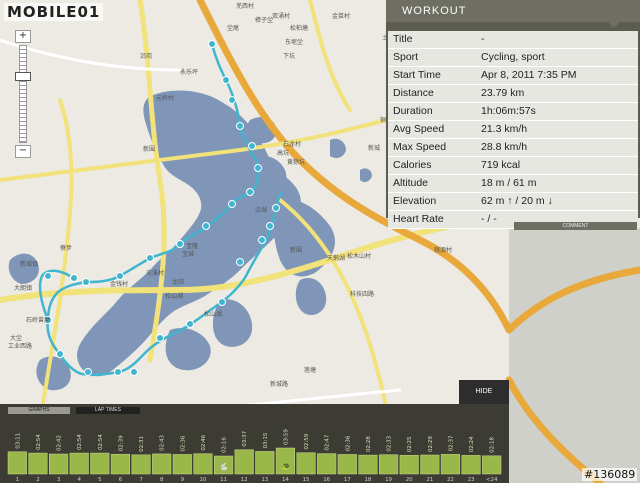 The height and width of the screenshot is (483, 640). What do you see at coordinates (245, 438) in the screenshot?
I see `lap-time-label: 03:37` at bounding box center [245, 438].